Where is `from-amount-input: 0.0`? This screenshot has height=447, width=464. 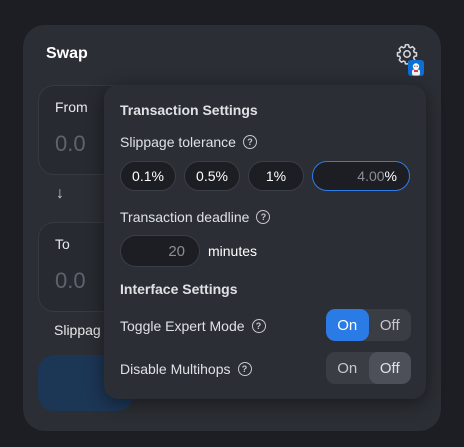 from-amount-input: 0.0 is located at coordinates (70, 144).